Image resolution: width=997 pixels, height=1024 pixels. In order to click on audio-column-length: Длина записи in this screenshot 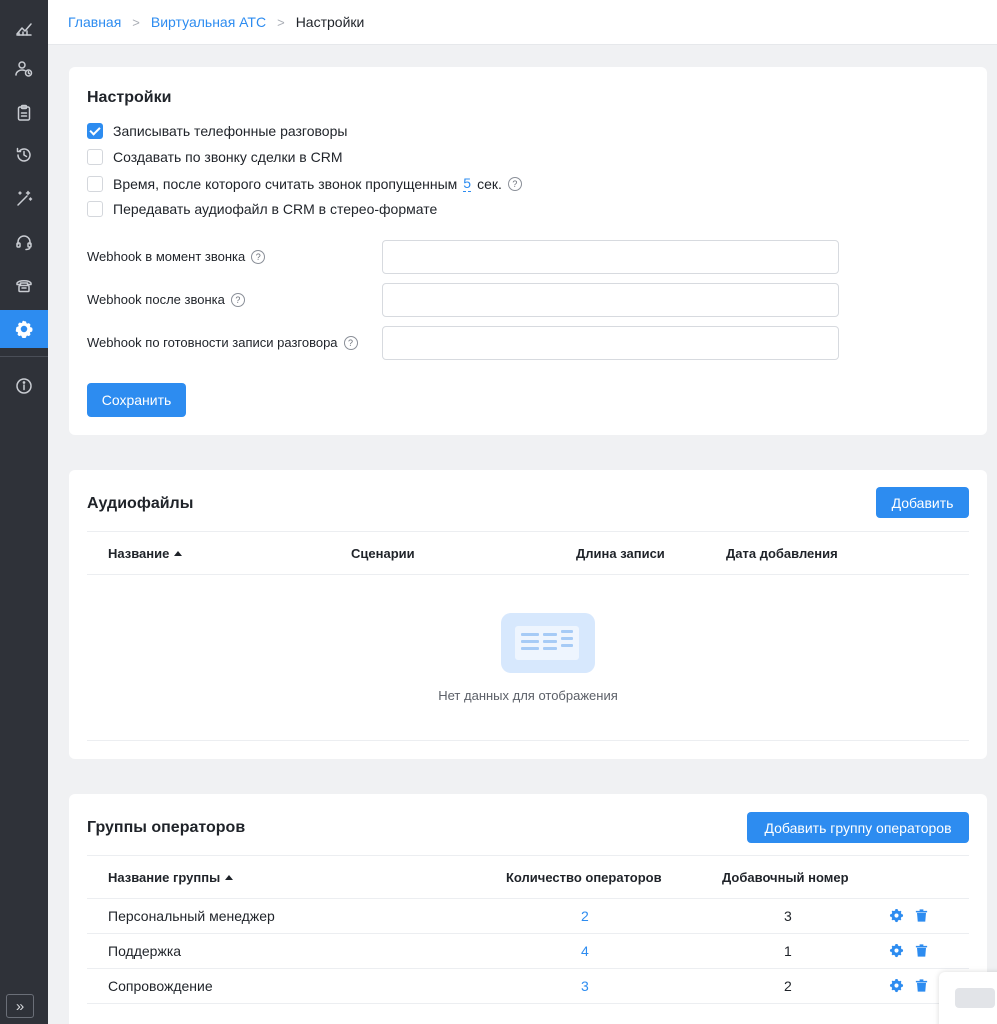, I will do `click(620, 553)`.